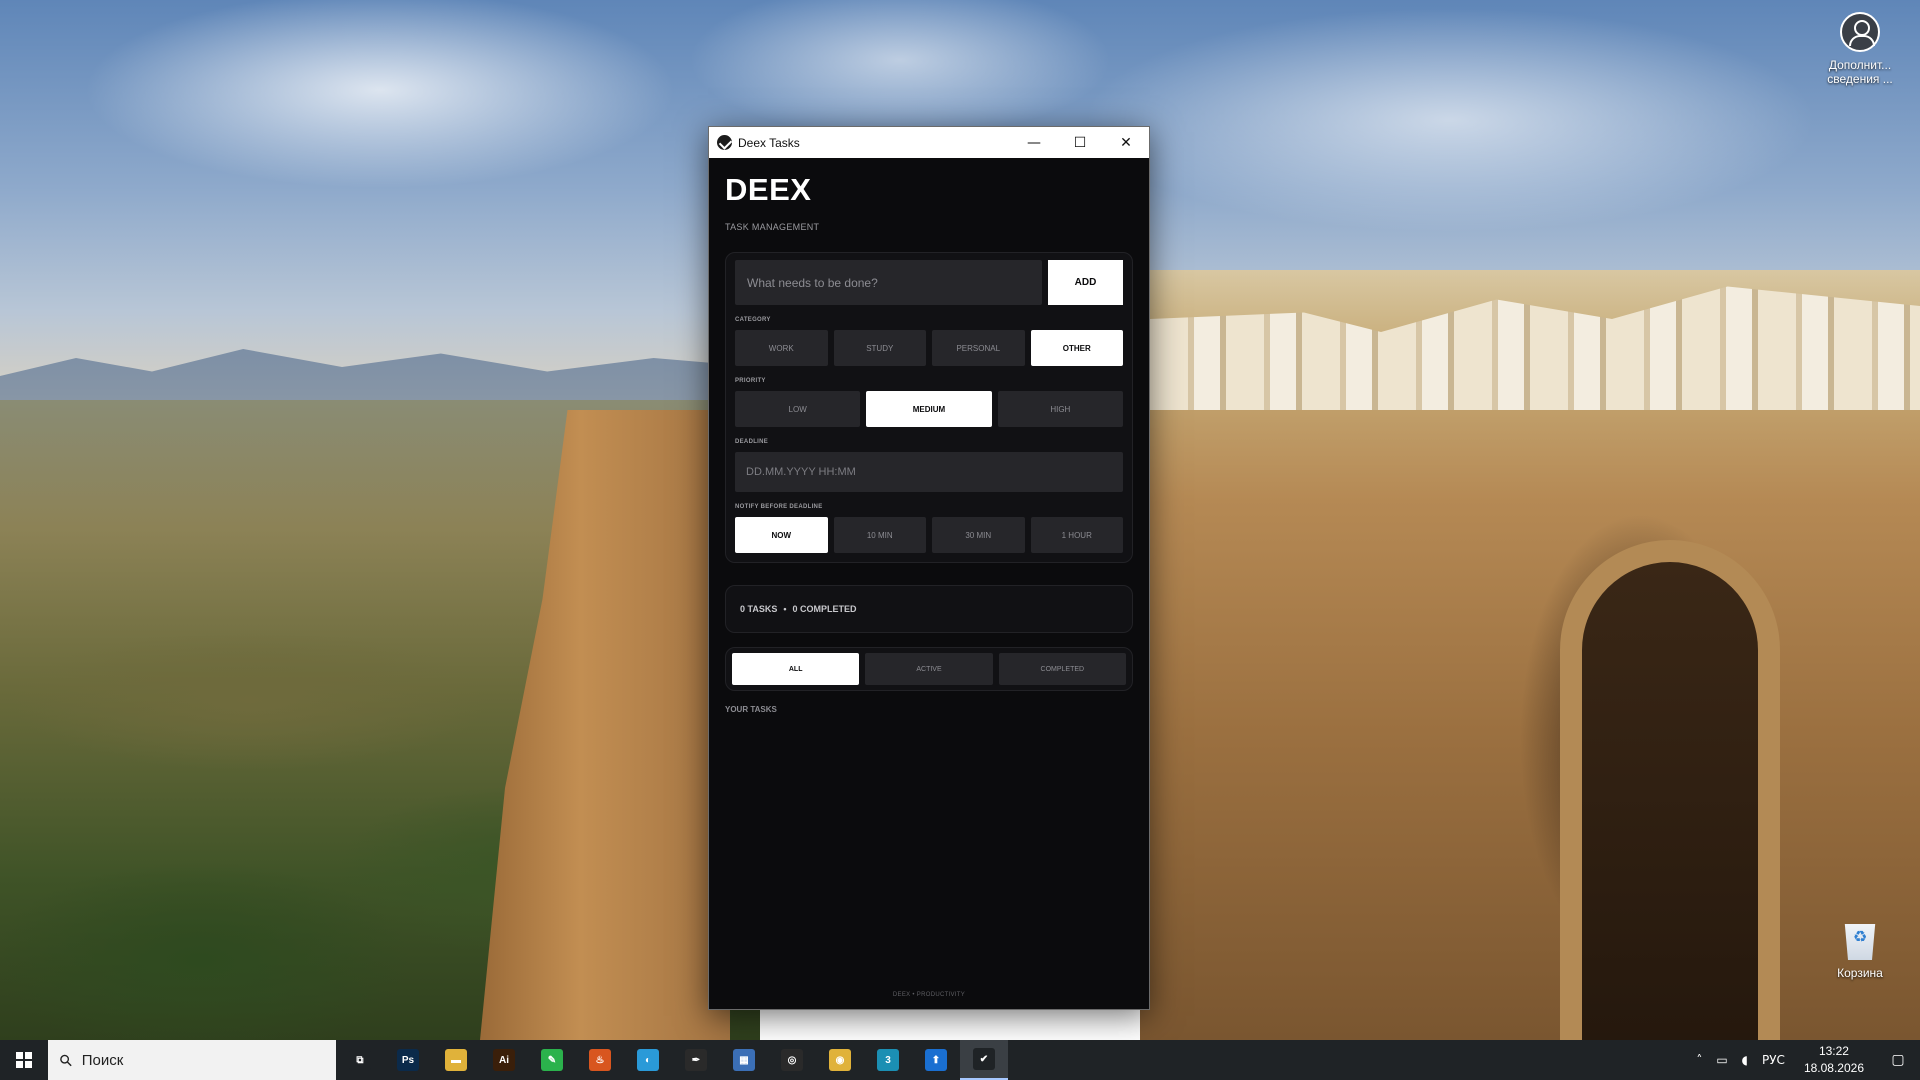 The width and height of the screenshot is (1920, 1080). What do you see at coordinates (65, 1060) in the screenshot?
I see `search-icon: ⚲` at bounding box center [65, 1060].